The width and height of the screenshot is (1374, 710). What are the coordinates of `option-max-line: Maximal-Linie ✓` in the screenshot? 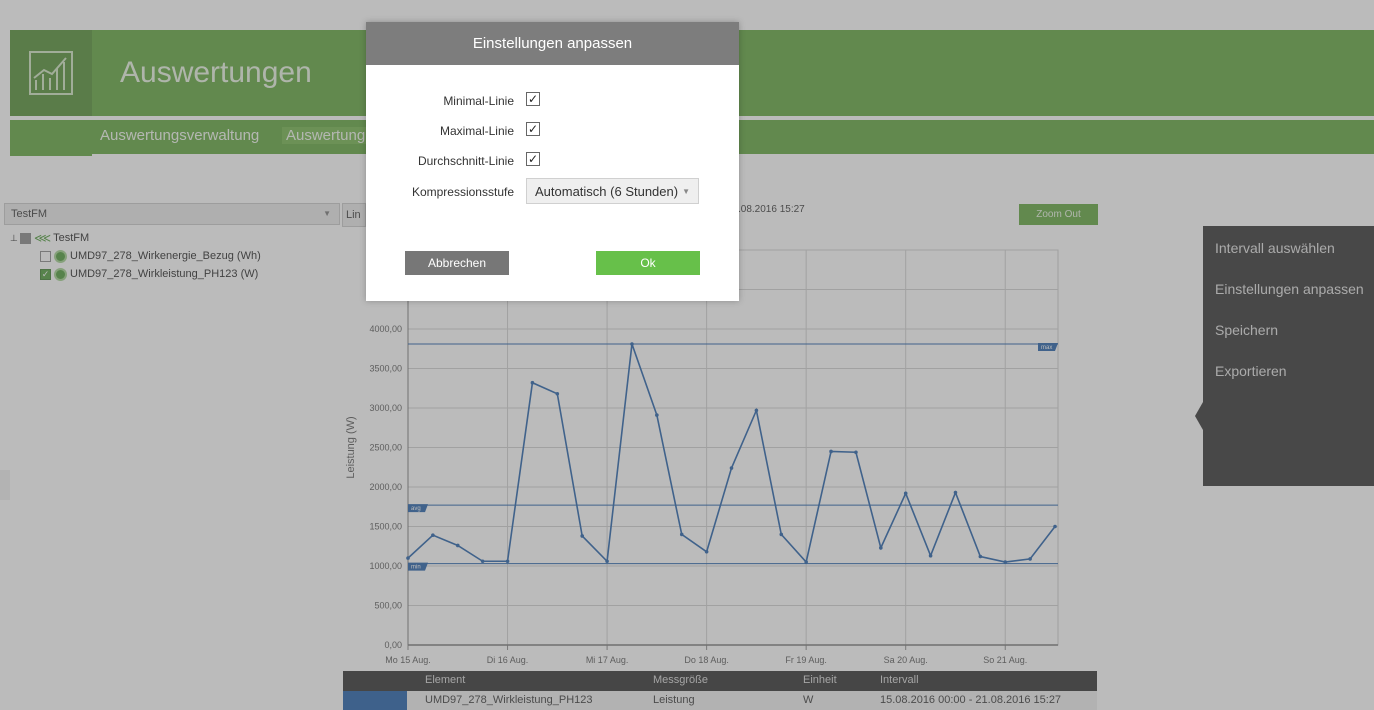 It's located at (552, 131).